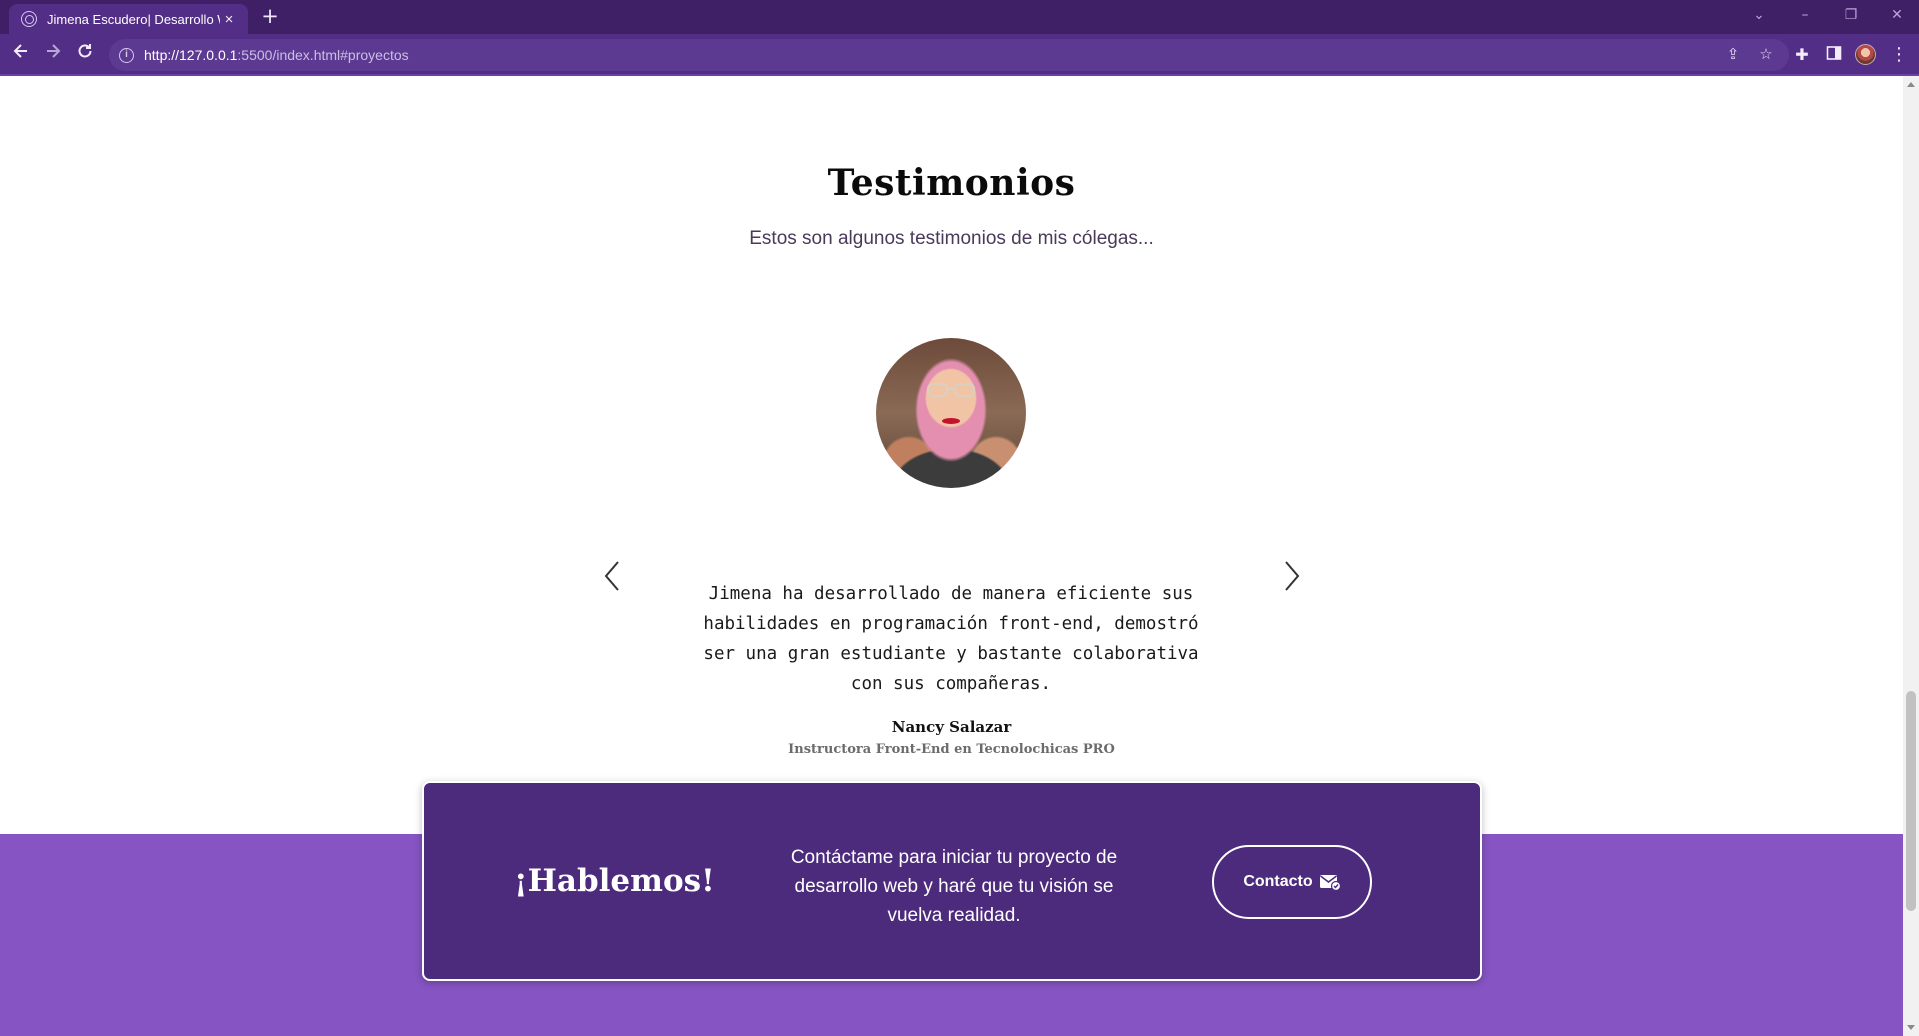 The image size is (1919, 1036). Describe the element at coordinates (1911, 84) in the screenshot. I see `scroll-up-icon` at that location.